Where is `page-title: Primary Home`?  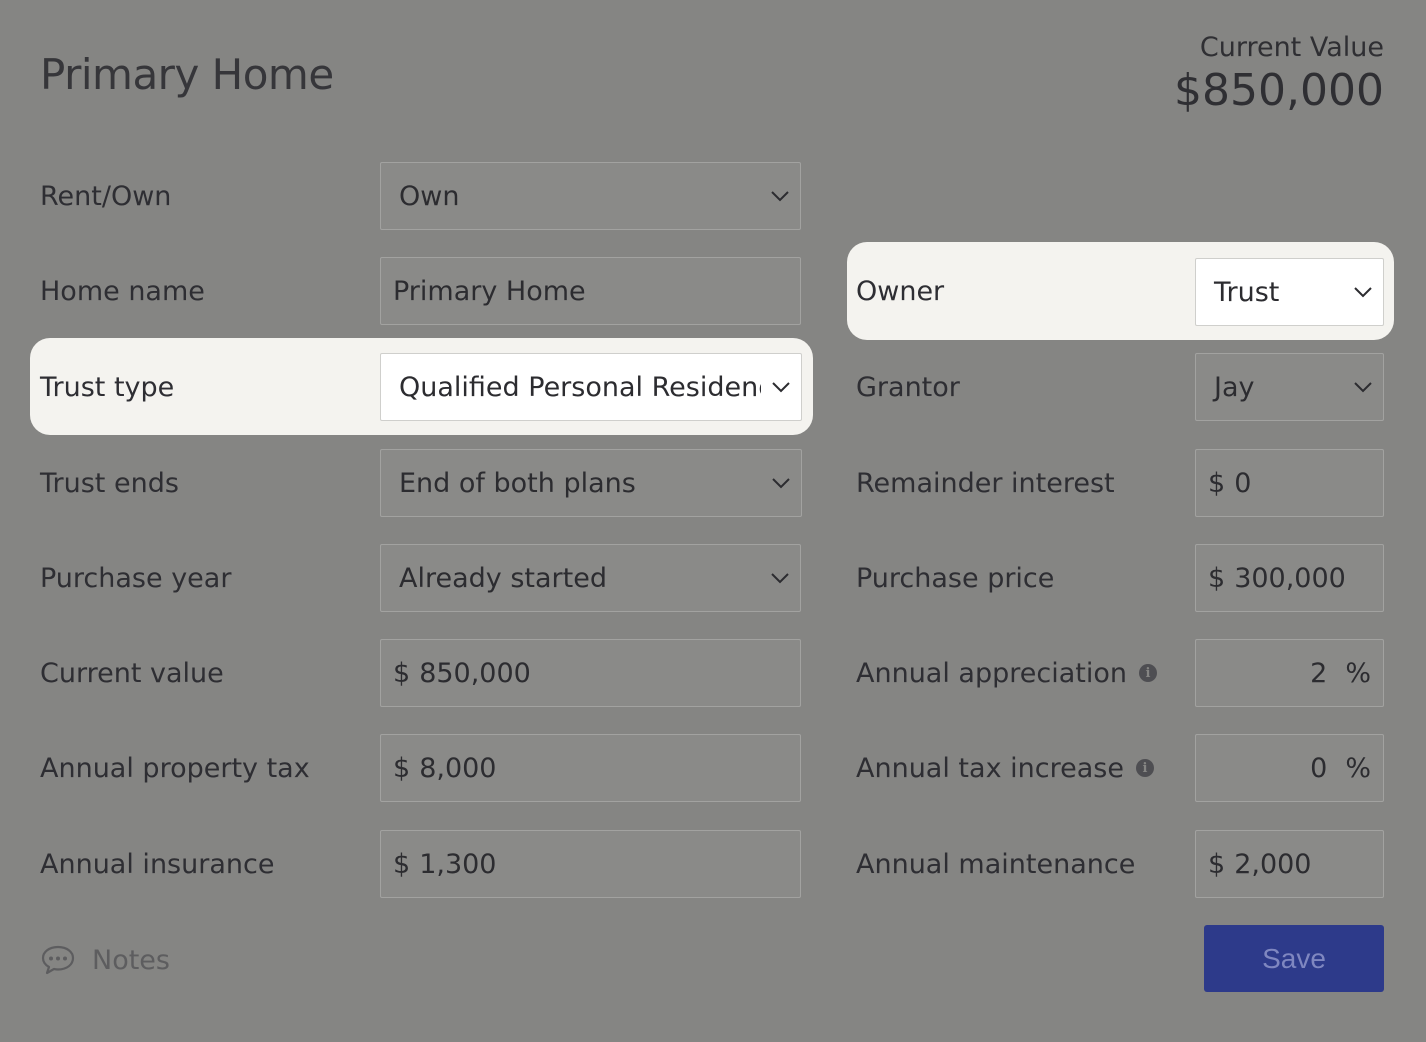
page-title: Primary Home is located at coordinates (187, 74).